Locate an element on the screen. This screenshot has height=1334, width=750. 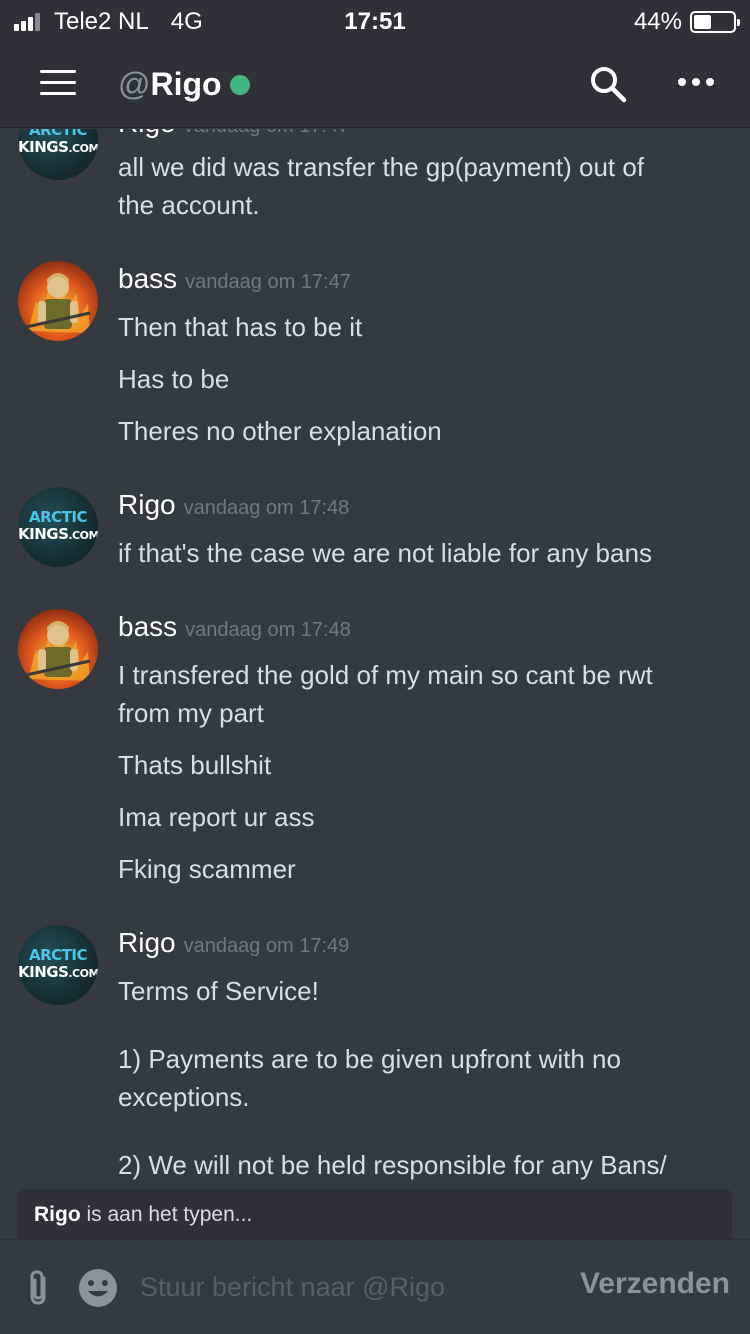
battery-icon is located at coordinates (715, 22).